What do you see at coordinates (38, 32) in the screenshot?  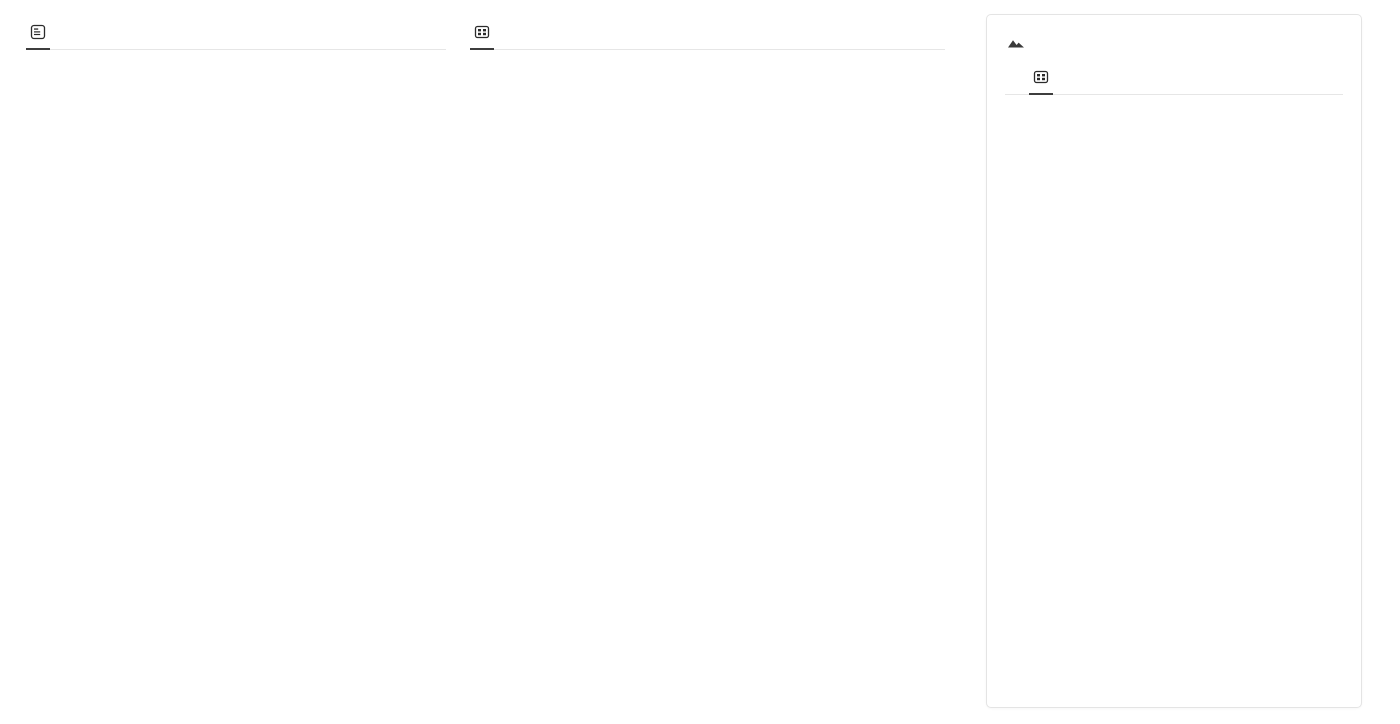 I see `list-document-icon` at bounding box center [38, 32].